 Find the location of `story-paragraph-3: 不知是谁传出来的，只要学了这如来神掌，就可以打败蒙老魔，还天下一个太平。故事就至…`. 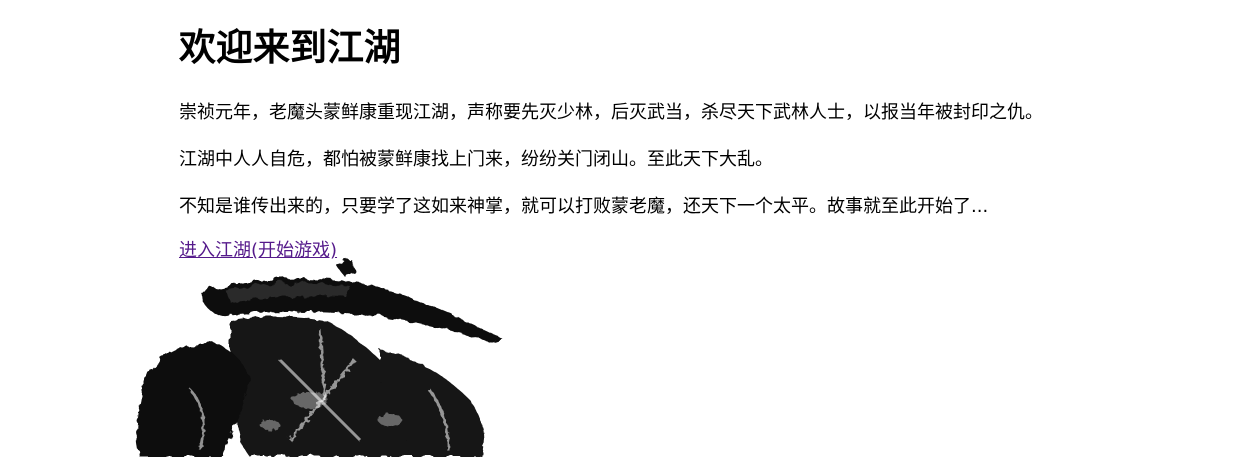

story-paragraph-3: 不知是谁传出来的，只要学了这如来神掌，就可以打败蒙老魔，还天下一个太平。故事就至… is located at coordinates (584, 206).